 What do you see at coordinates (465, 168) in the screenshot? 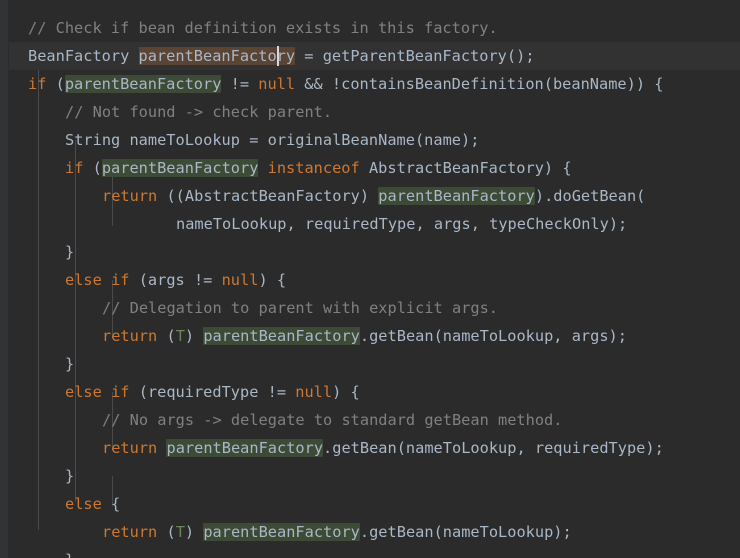
I see `code-token: AbstractBeanFactory) {` at bounding box center [465, 168].